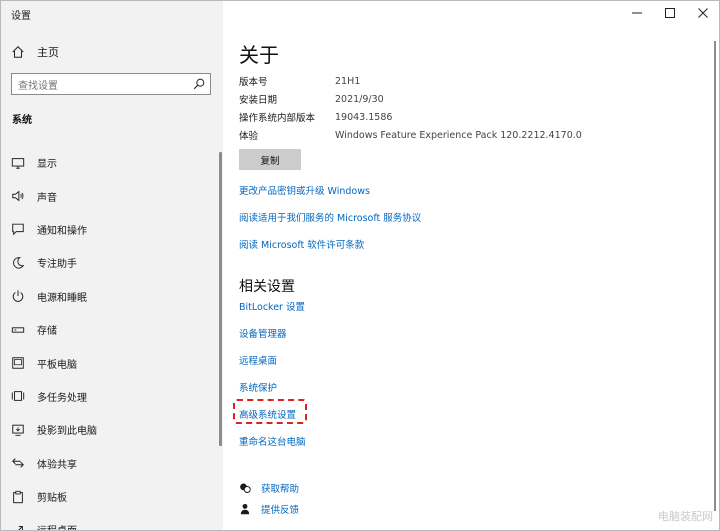  Describe the element at coordinates (270, 159) in the screenshot. I see `copy-button: 复制` at that location.